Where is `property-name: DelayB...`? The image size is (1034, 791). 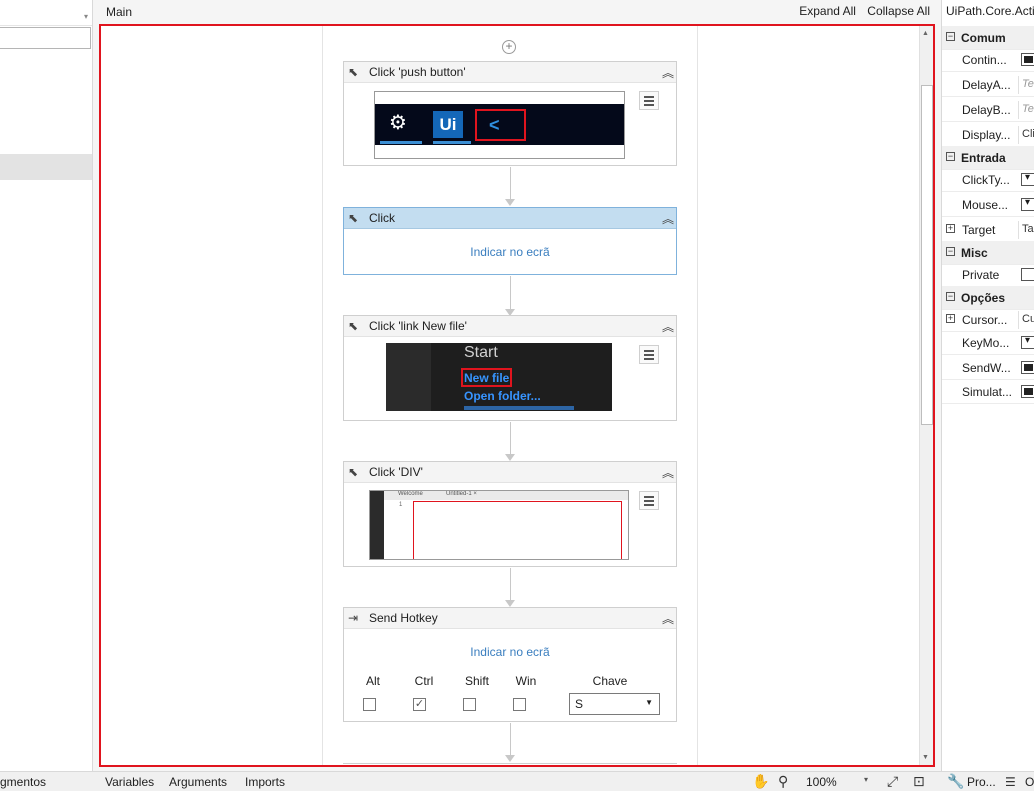
property-name: DelayB... is located at coordinates (986, 110).